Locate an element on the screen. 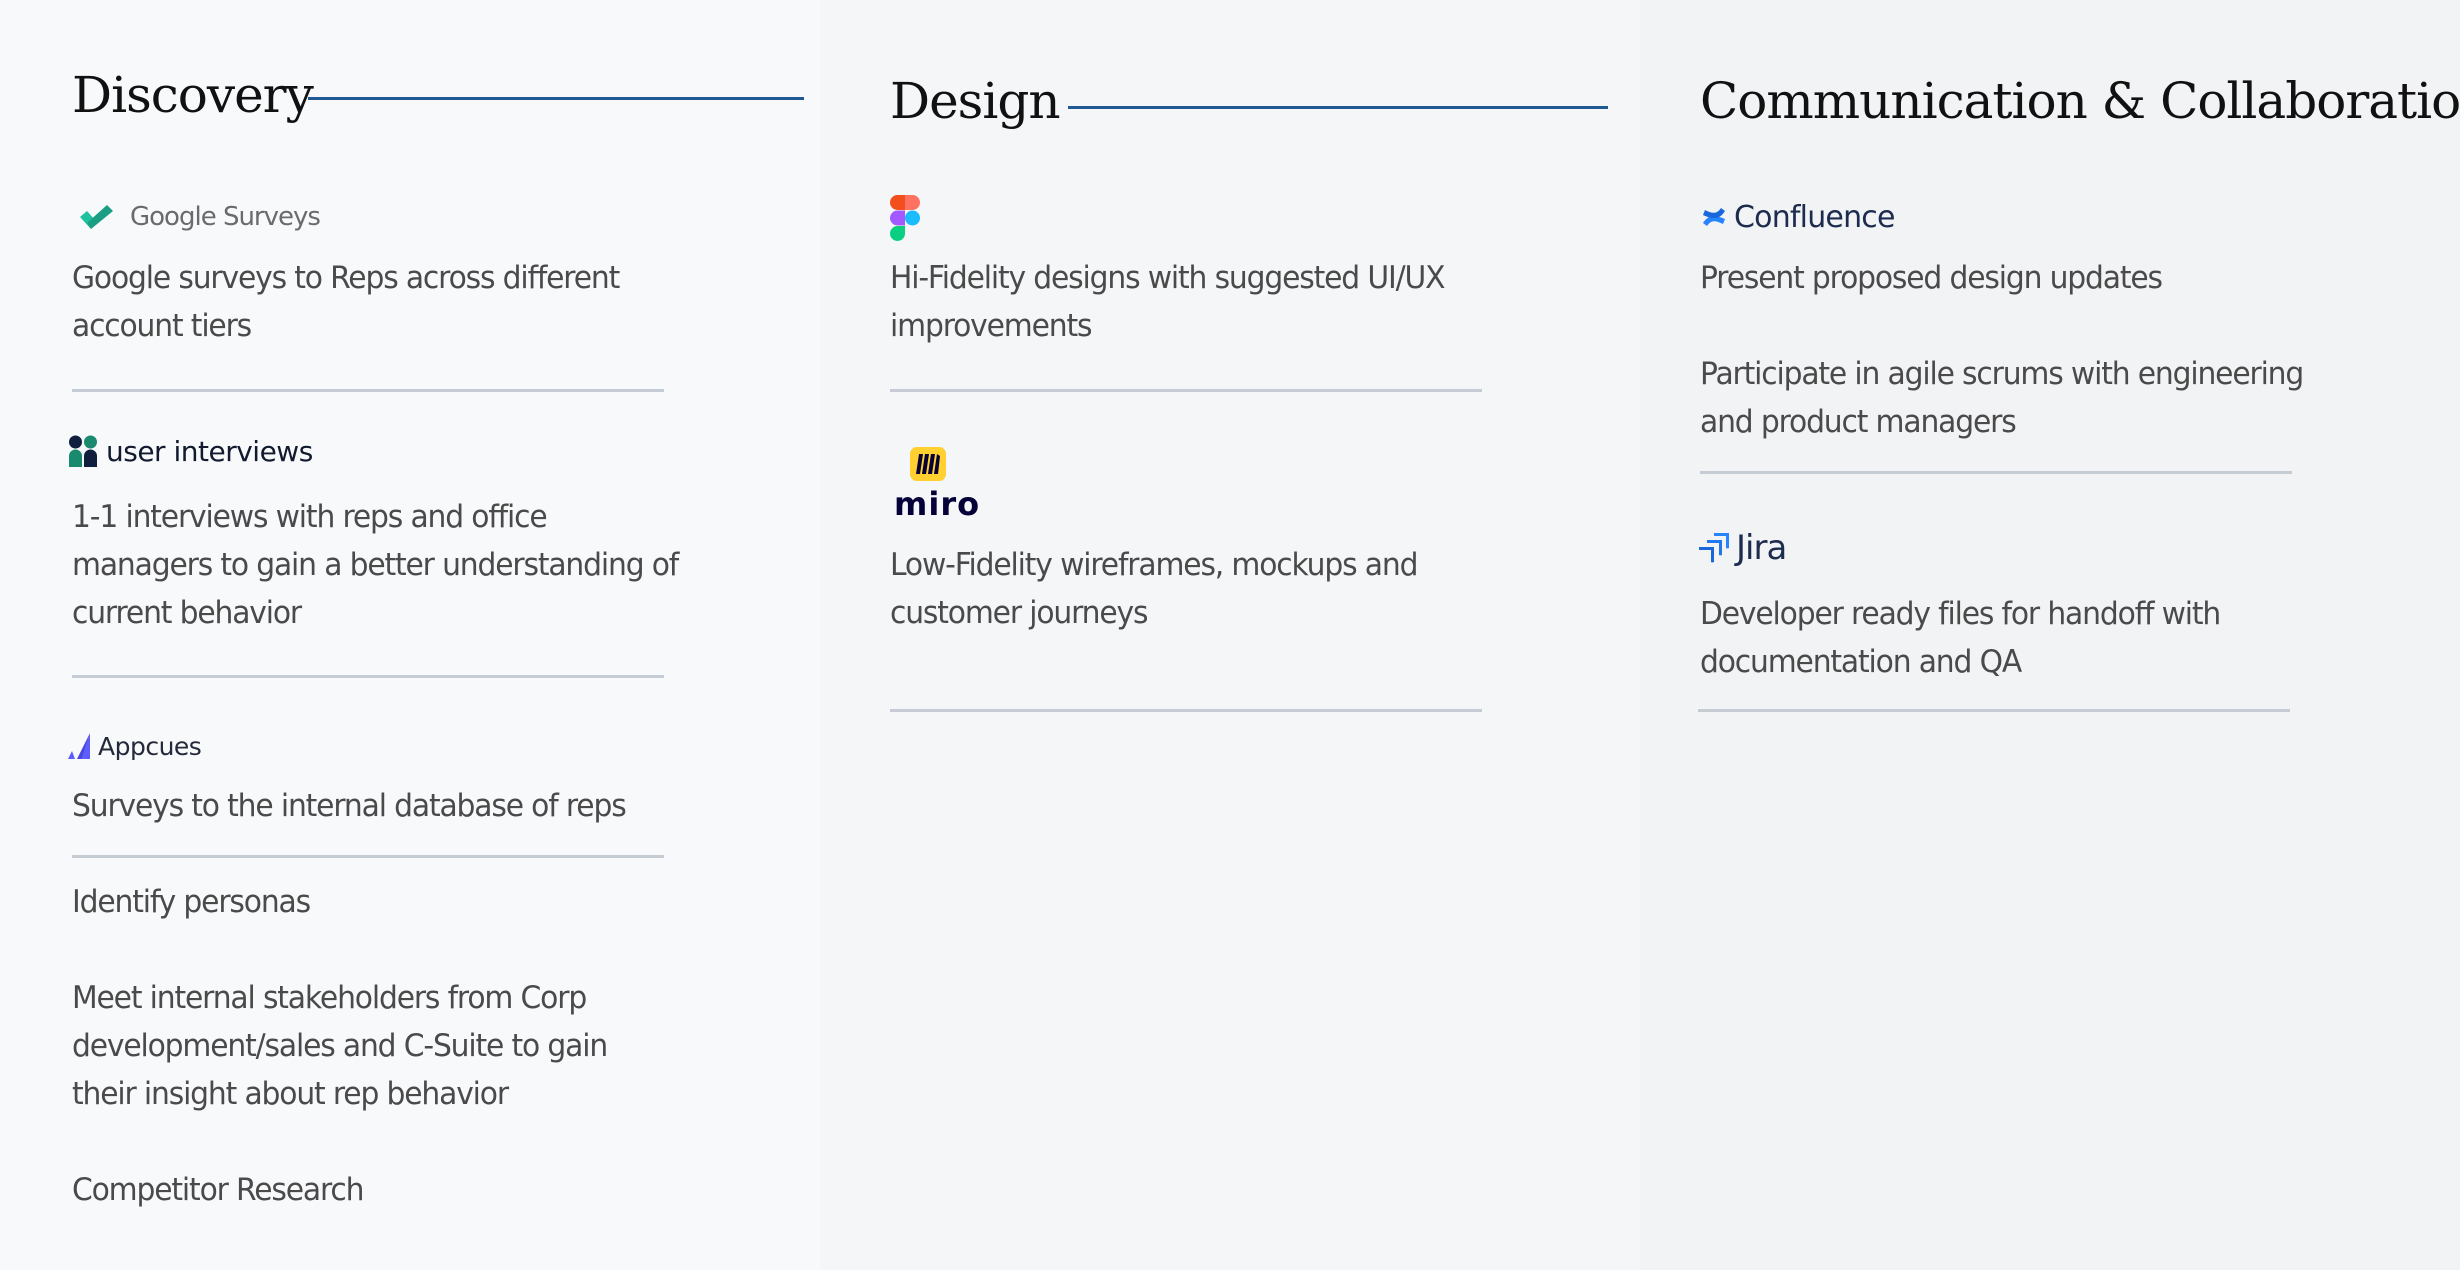  communication-heading: Communication & Collaboration is located at coordinates (2080, 101).